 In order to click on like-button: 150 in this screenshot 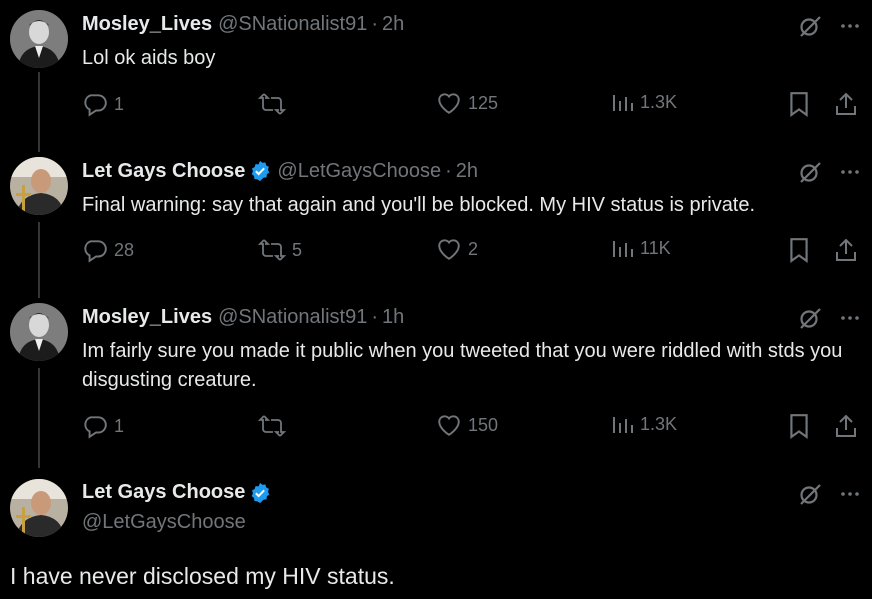, I will do `click(467, 425)`.